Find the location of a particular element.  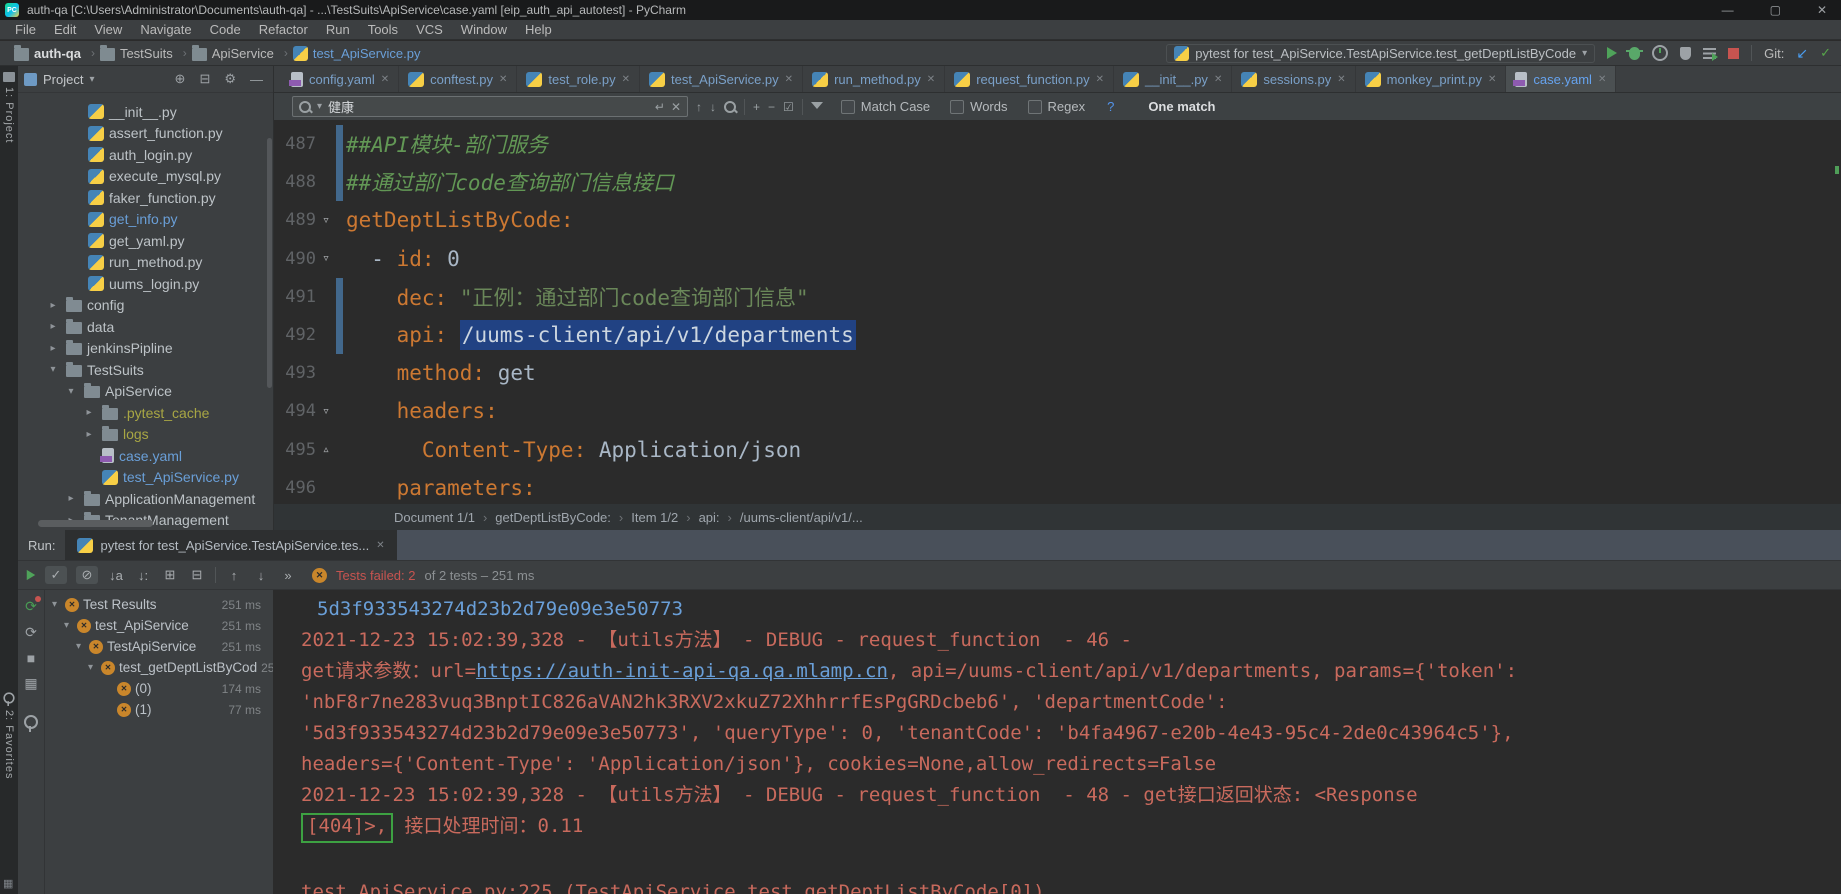

select-all-occurrences-button: ☑ is located at coordinates (788, 107).